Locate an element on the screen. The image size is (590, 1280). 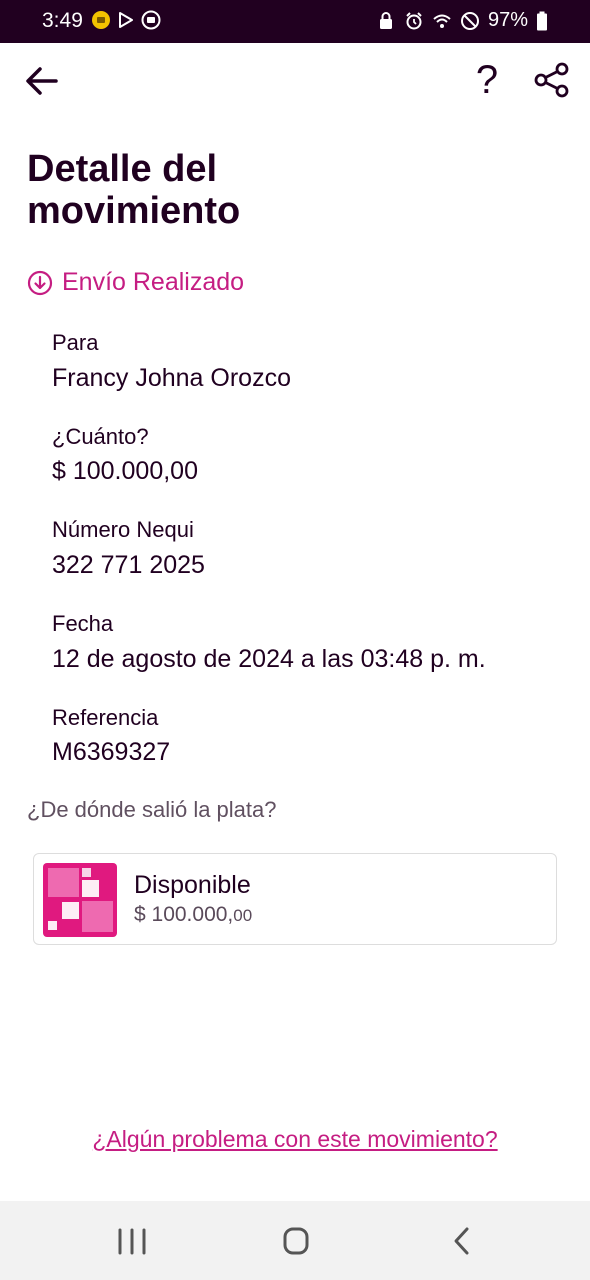
lock-icon is located at coordinates (385, 20).